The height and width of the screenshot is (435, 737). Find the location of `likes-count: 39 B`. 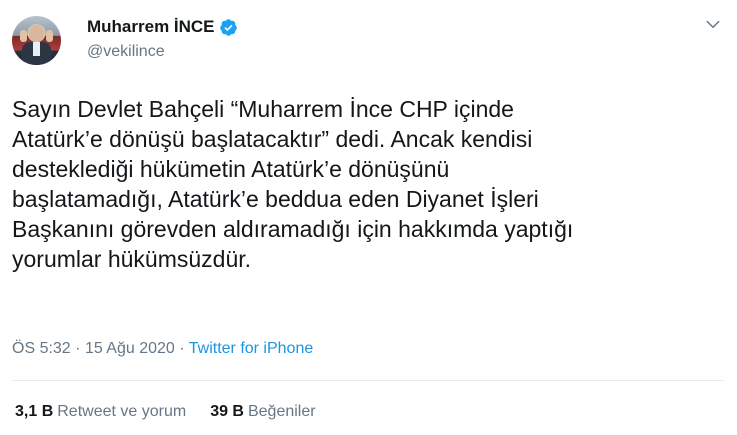

likes-count: 39 B is located at coordinates (227, 411).